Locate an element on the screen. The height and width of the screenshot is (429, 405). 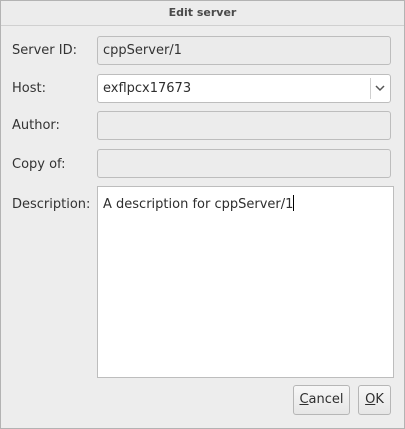
cancel-button-mnemonic: C is located at coordinates (304, 399).